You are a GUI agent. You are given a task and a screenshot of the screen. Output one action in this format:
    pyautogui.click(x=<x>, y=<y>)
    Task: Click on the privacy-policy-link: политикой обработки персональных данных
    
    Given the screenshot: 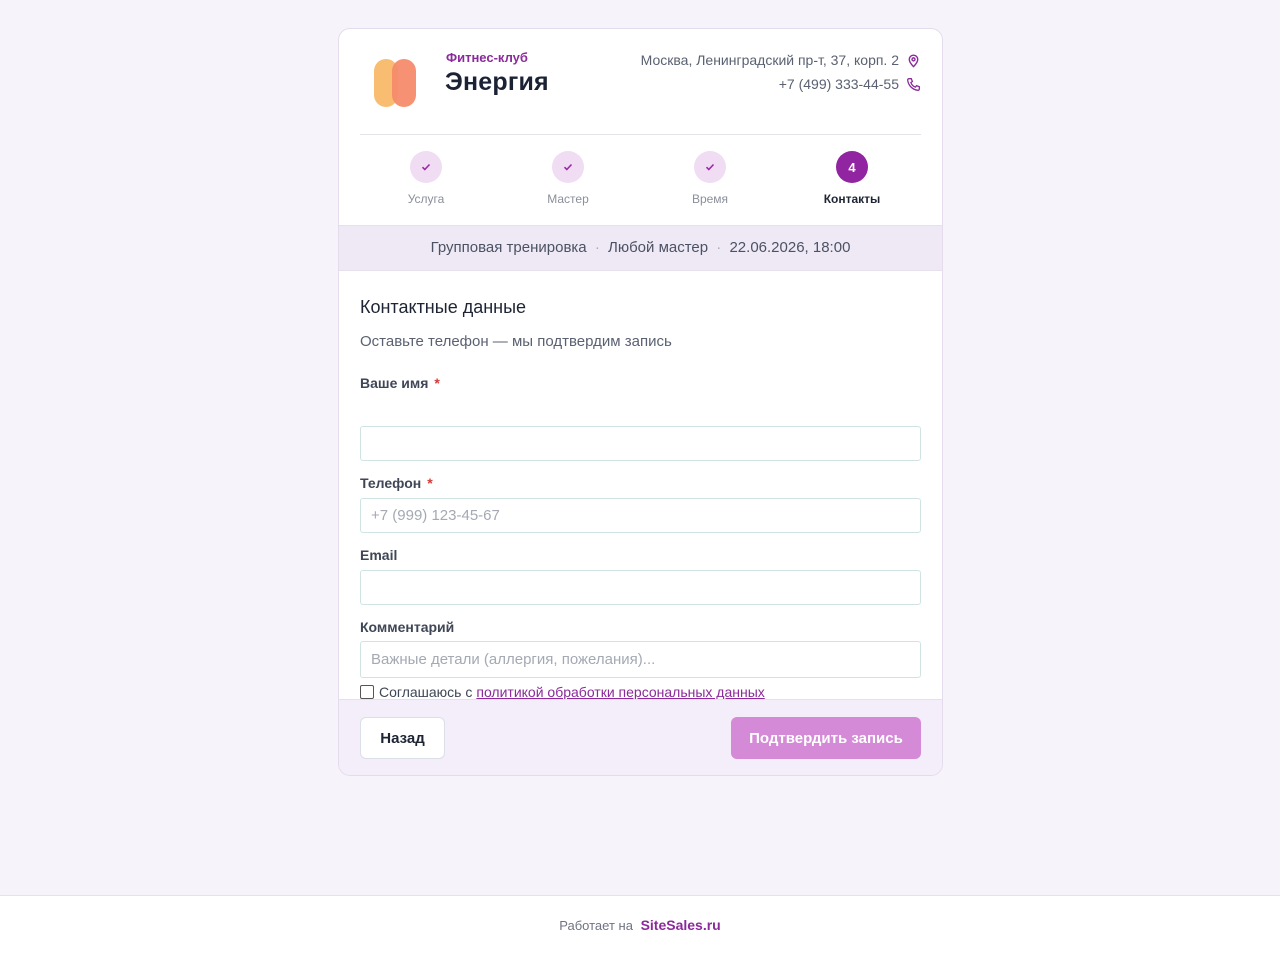 What is the action you would take?
    pyautogui.click(x=620, y=692)
    